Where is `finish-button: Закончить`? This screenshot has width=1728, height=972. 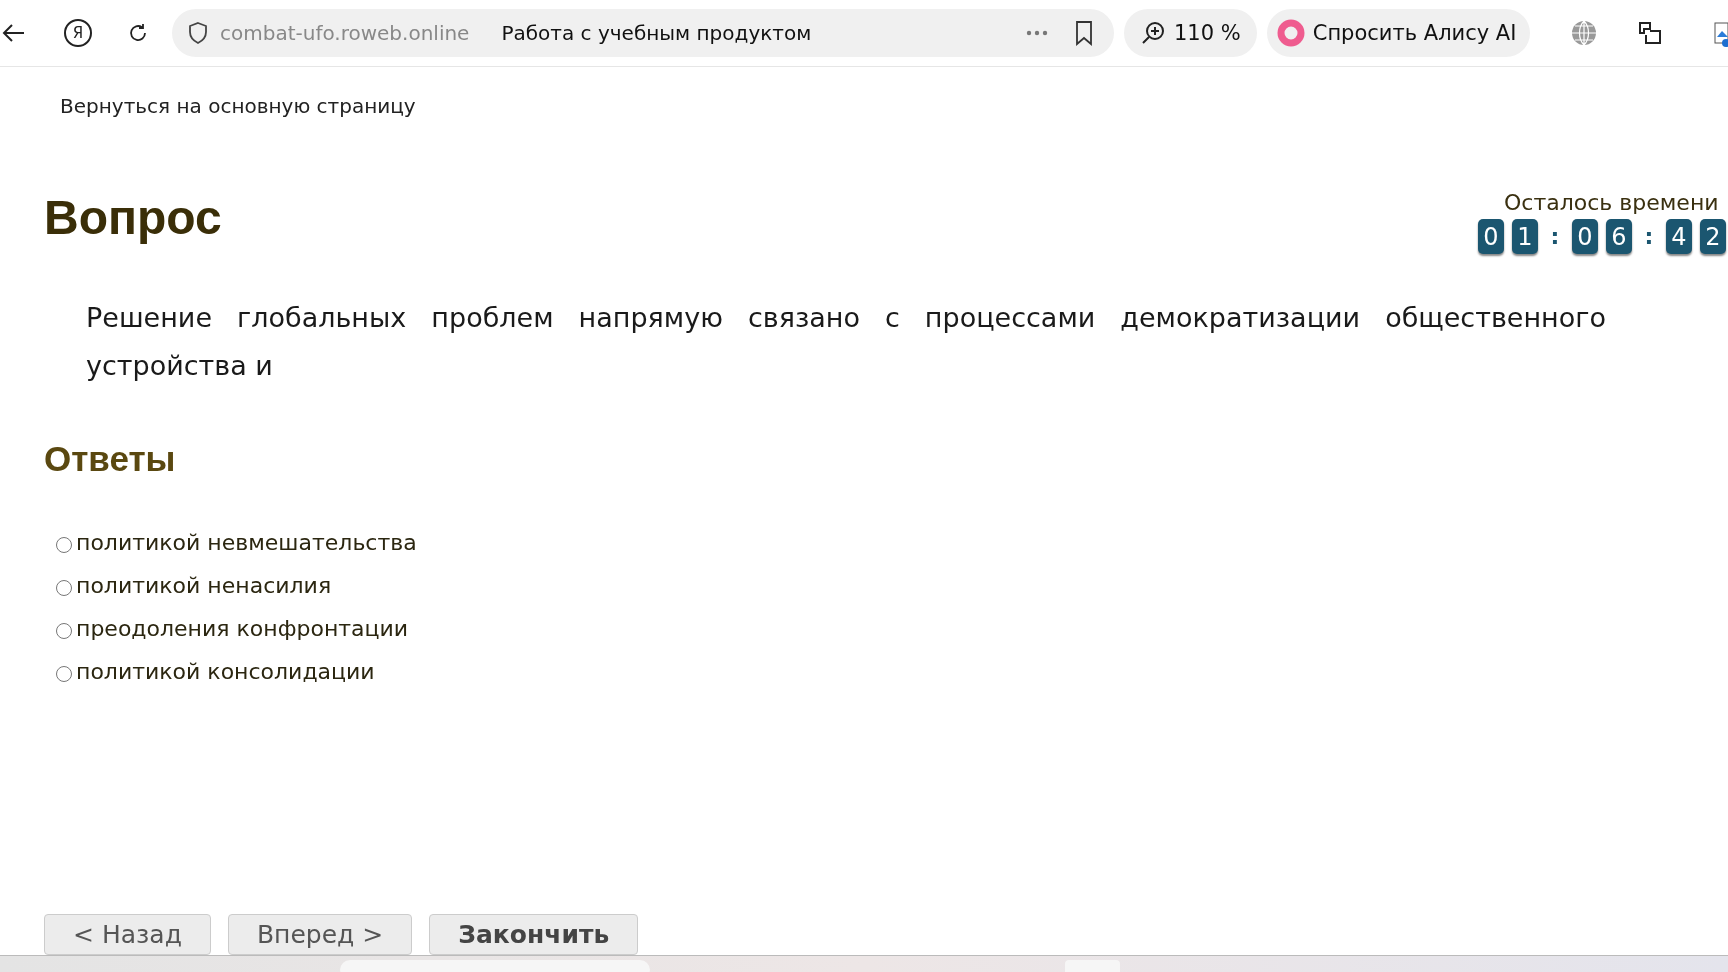
finish-button: Закончить is located at coordinates (534, 934).